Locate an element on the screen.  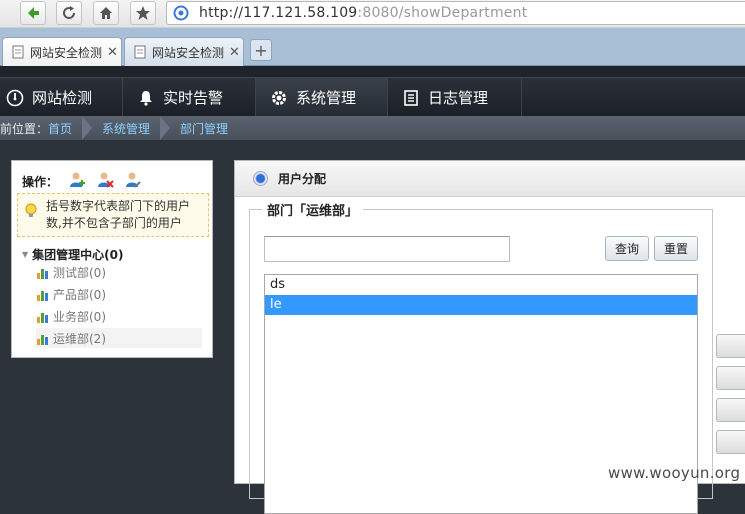
user-search-input is located at coordinates (387, 249).